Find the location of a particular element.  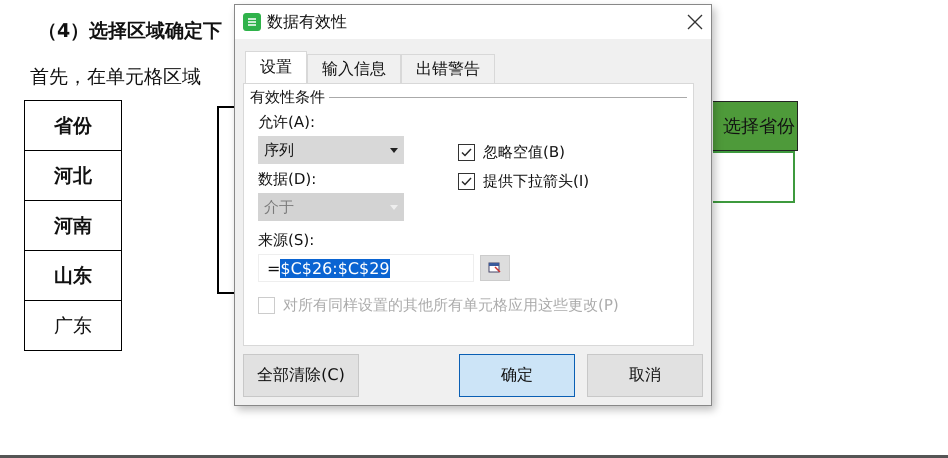

dialog-button: 全部清除(C) is located at coordinates (301, 375).